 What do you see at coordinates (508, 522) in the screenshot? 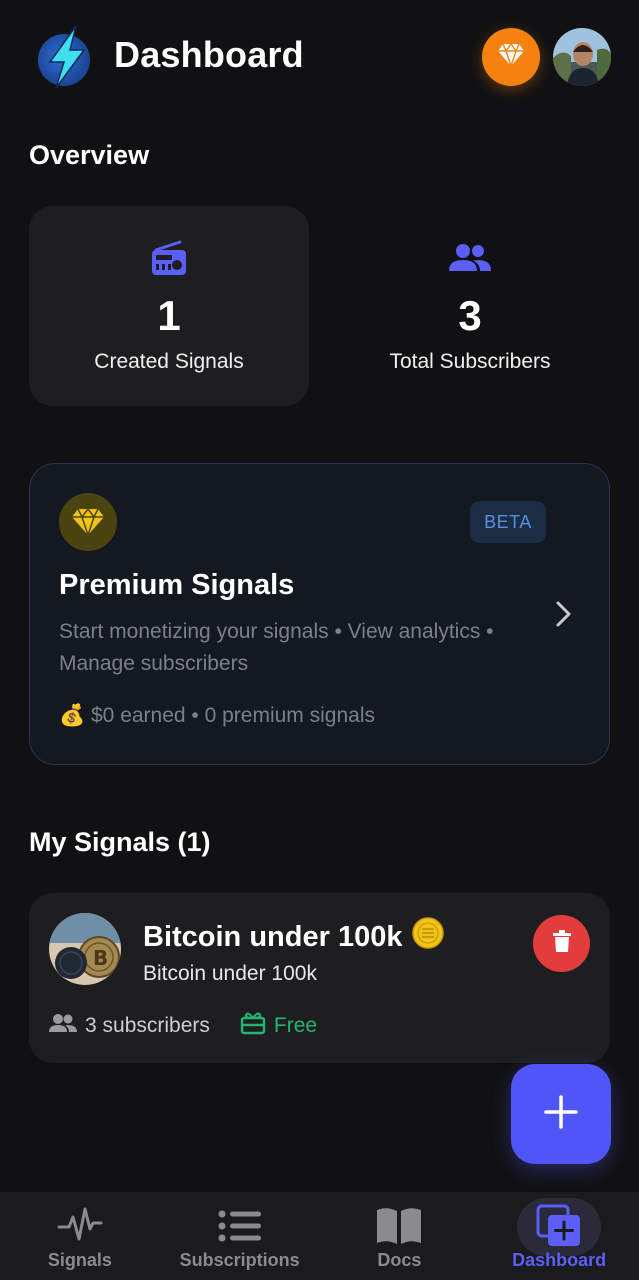
I see `beta-badge: BETA` at bounding box center [508, 522].